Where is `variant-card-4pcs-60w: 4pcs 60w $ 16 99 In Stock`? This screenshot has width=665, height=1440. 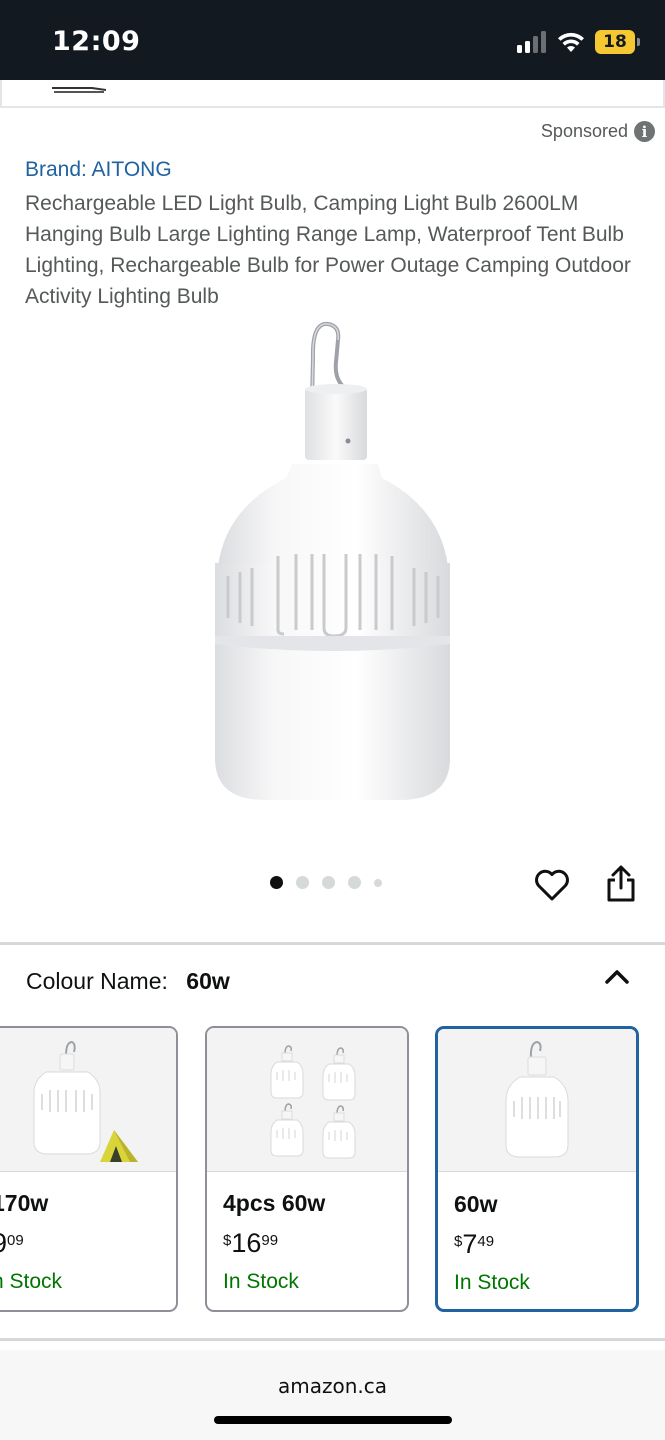 variant-card-4pcs-60w: 4pcs 60w $ 16 99 In Stock is located at coordinates (307, 1169).